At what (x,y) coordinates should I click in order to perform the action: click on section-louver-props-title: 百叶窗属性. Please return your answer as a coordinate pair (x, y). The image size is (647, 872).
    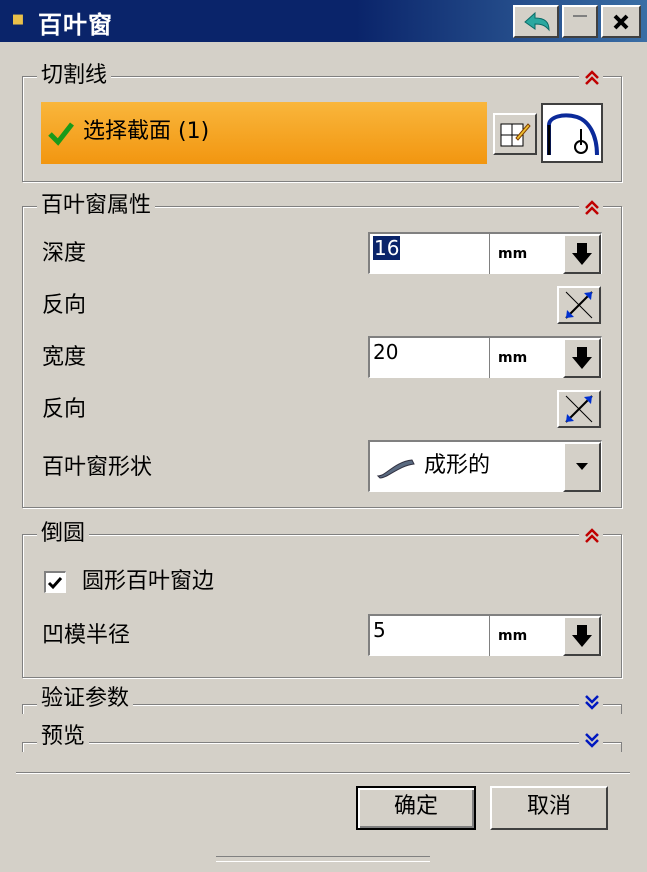
    Looking at the image, I should click on (96, 206).